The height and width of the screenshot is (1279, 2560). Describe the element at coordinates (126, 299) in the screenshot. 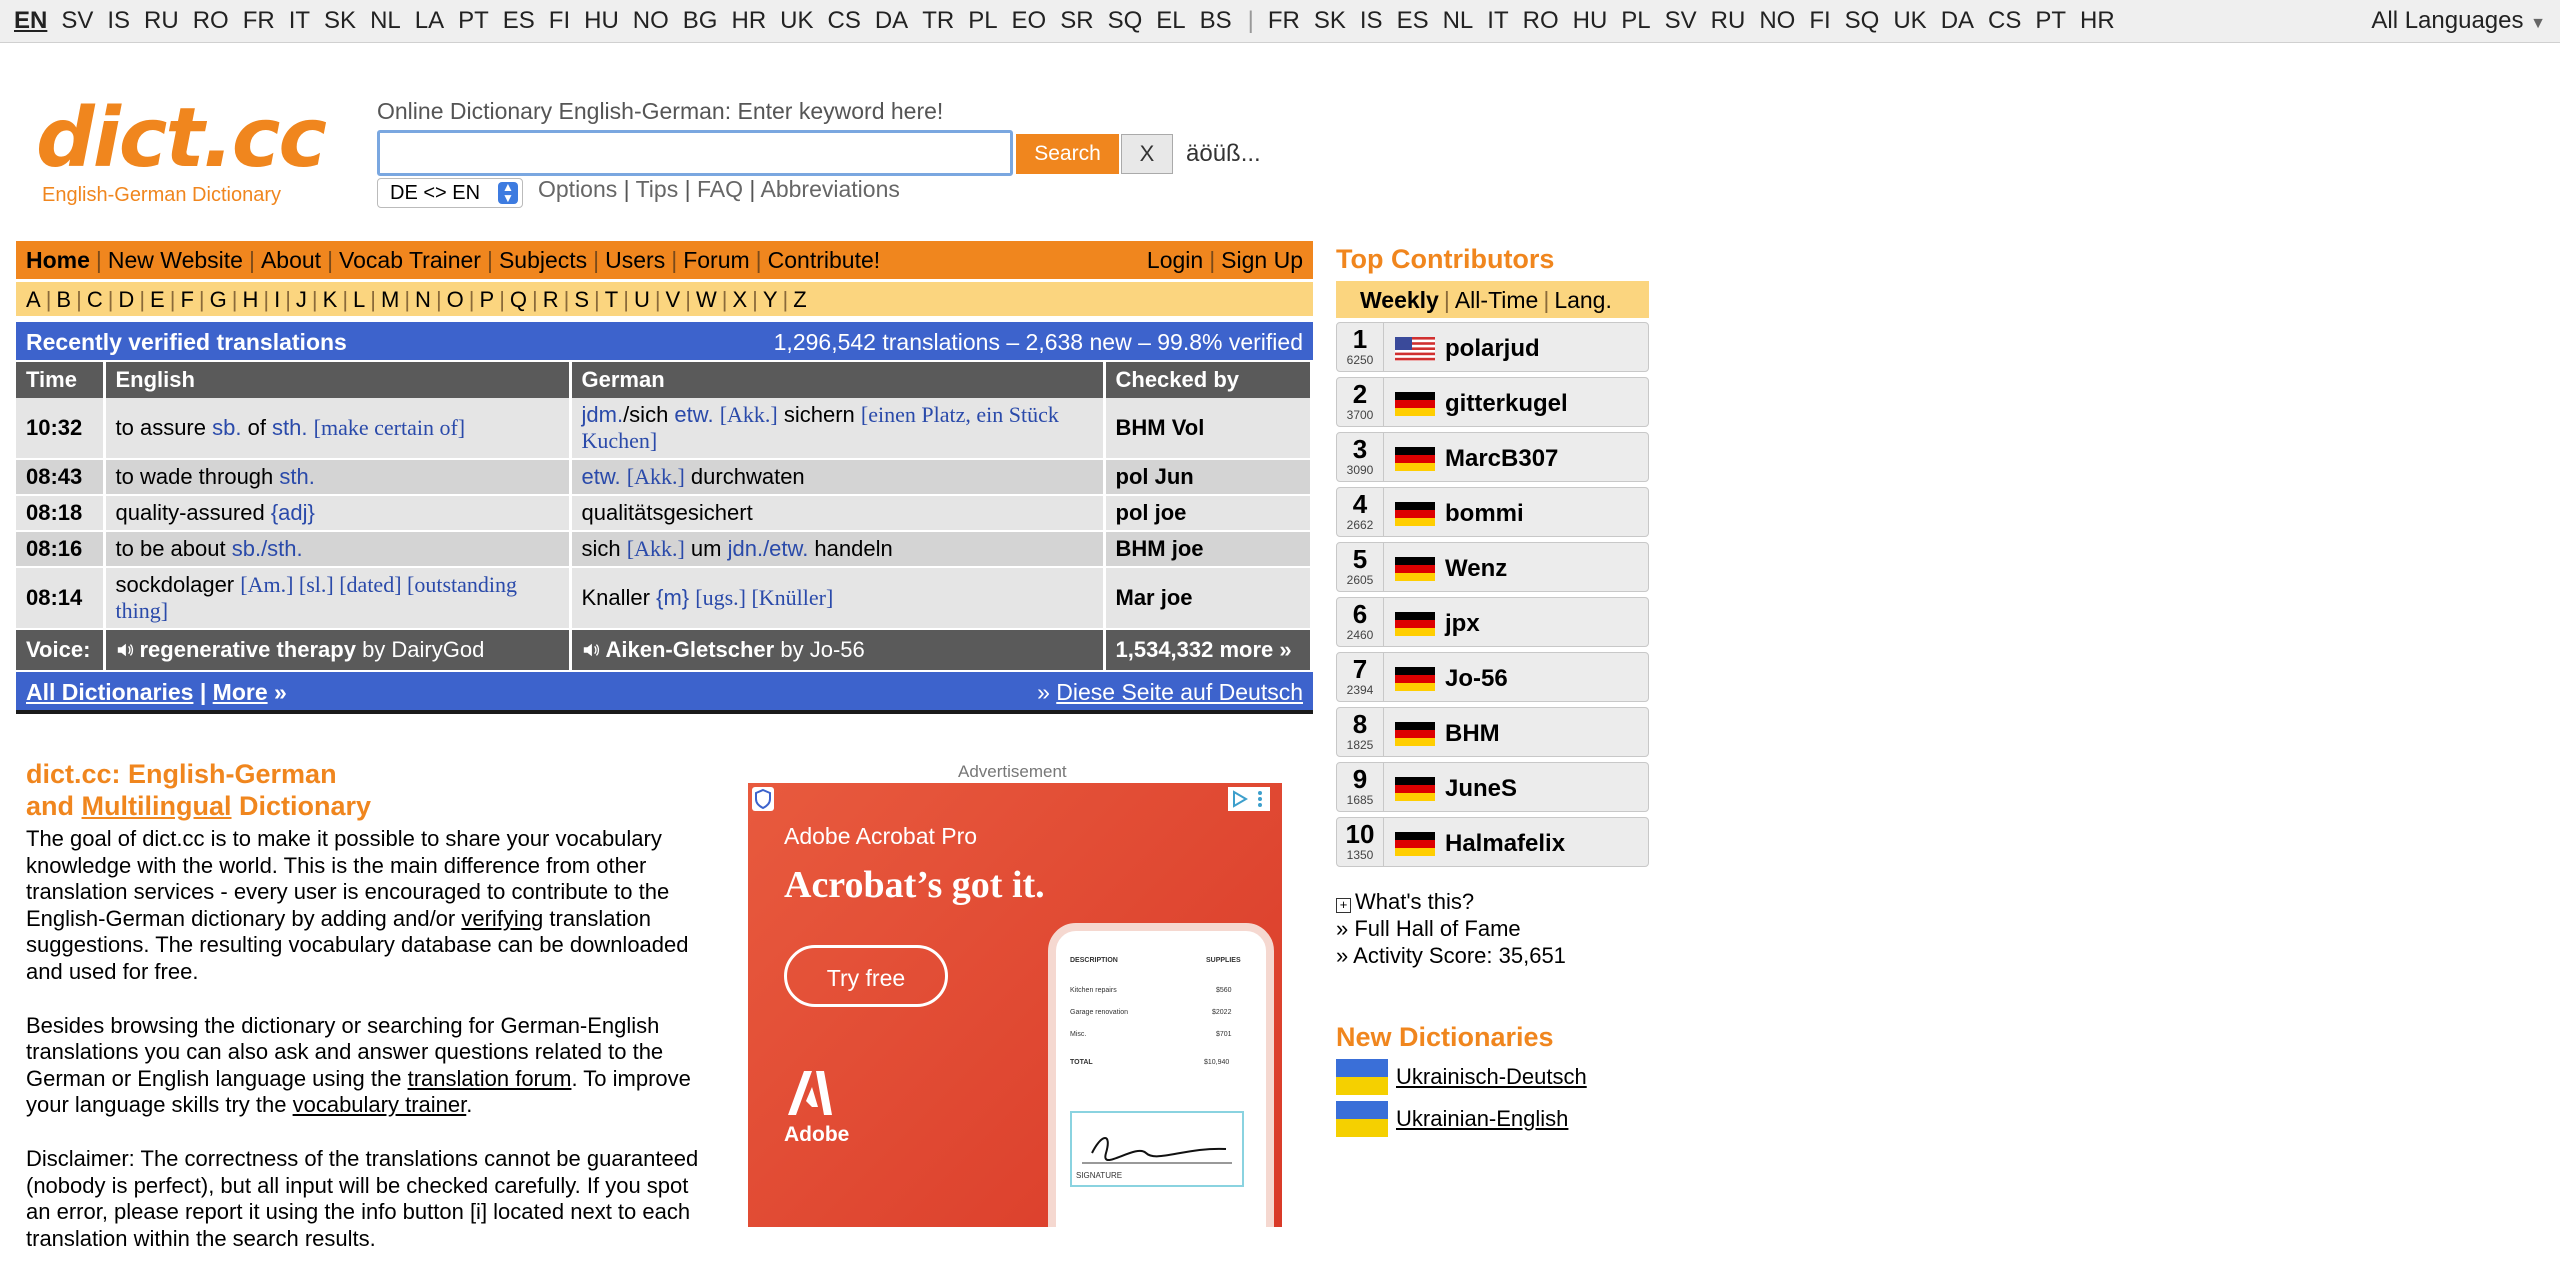

I see `alphabet-link-d: D` at that location.